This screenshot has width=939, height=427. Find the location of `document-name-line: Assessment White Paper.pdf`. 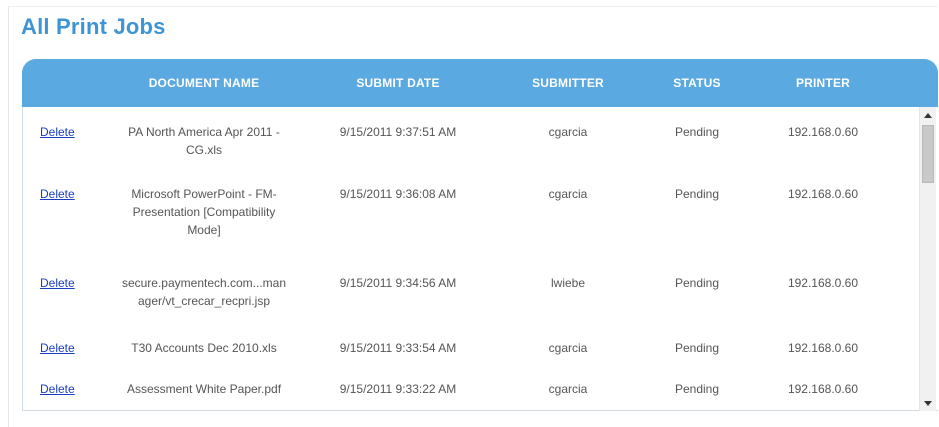

document-name-line: Assessment White Paper.pdf is located at coordinates (204, 389).